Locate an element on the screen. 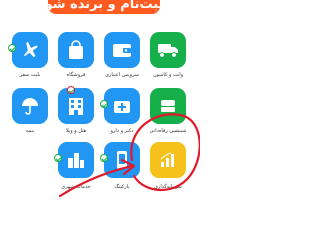  service-investment is located at coordinates (168, 160).